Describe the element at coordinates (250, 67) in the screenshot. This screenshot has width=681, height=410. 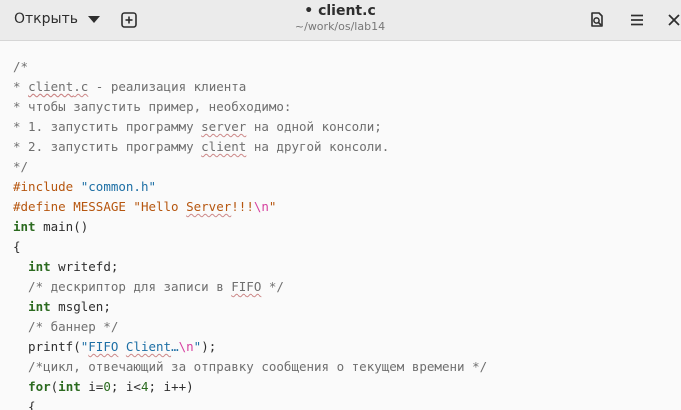
I see `code-line: /*` at that location.